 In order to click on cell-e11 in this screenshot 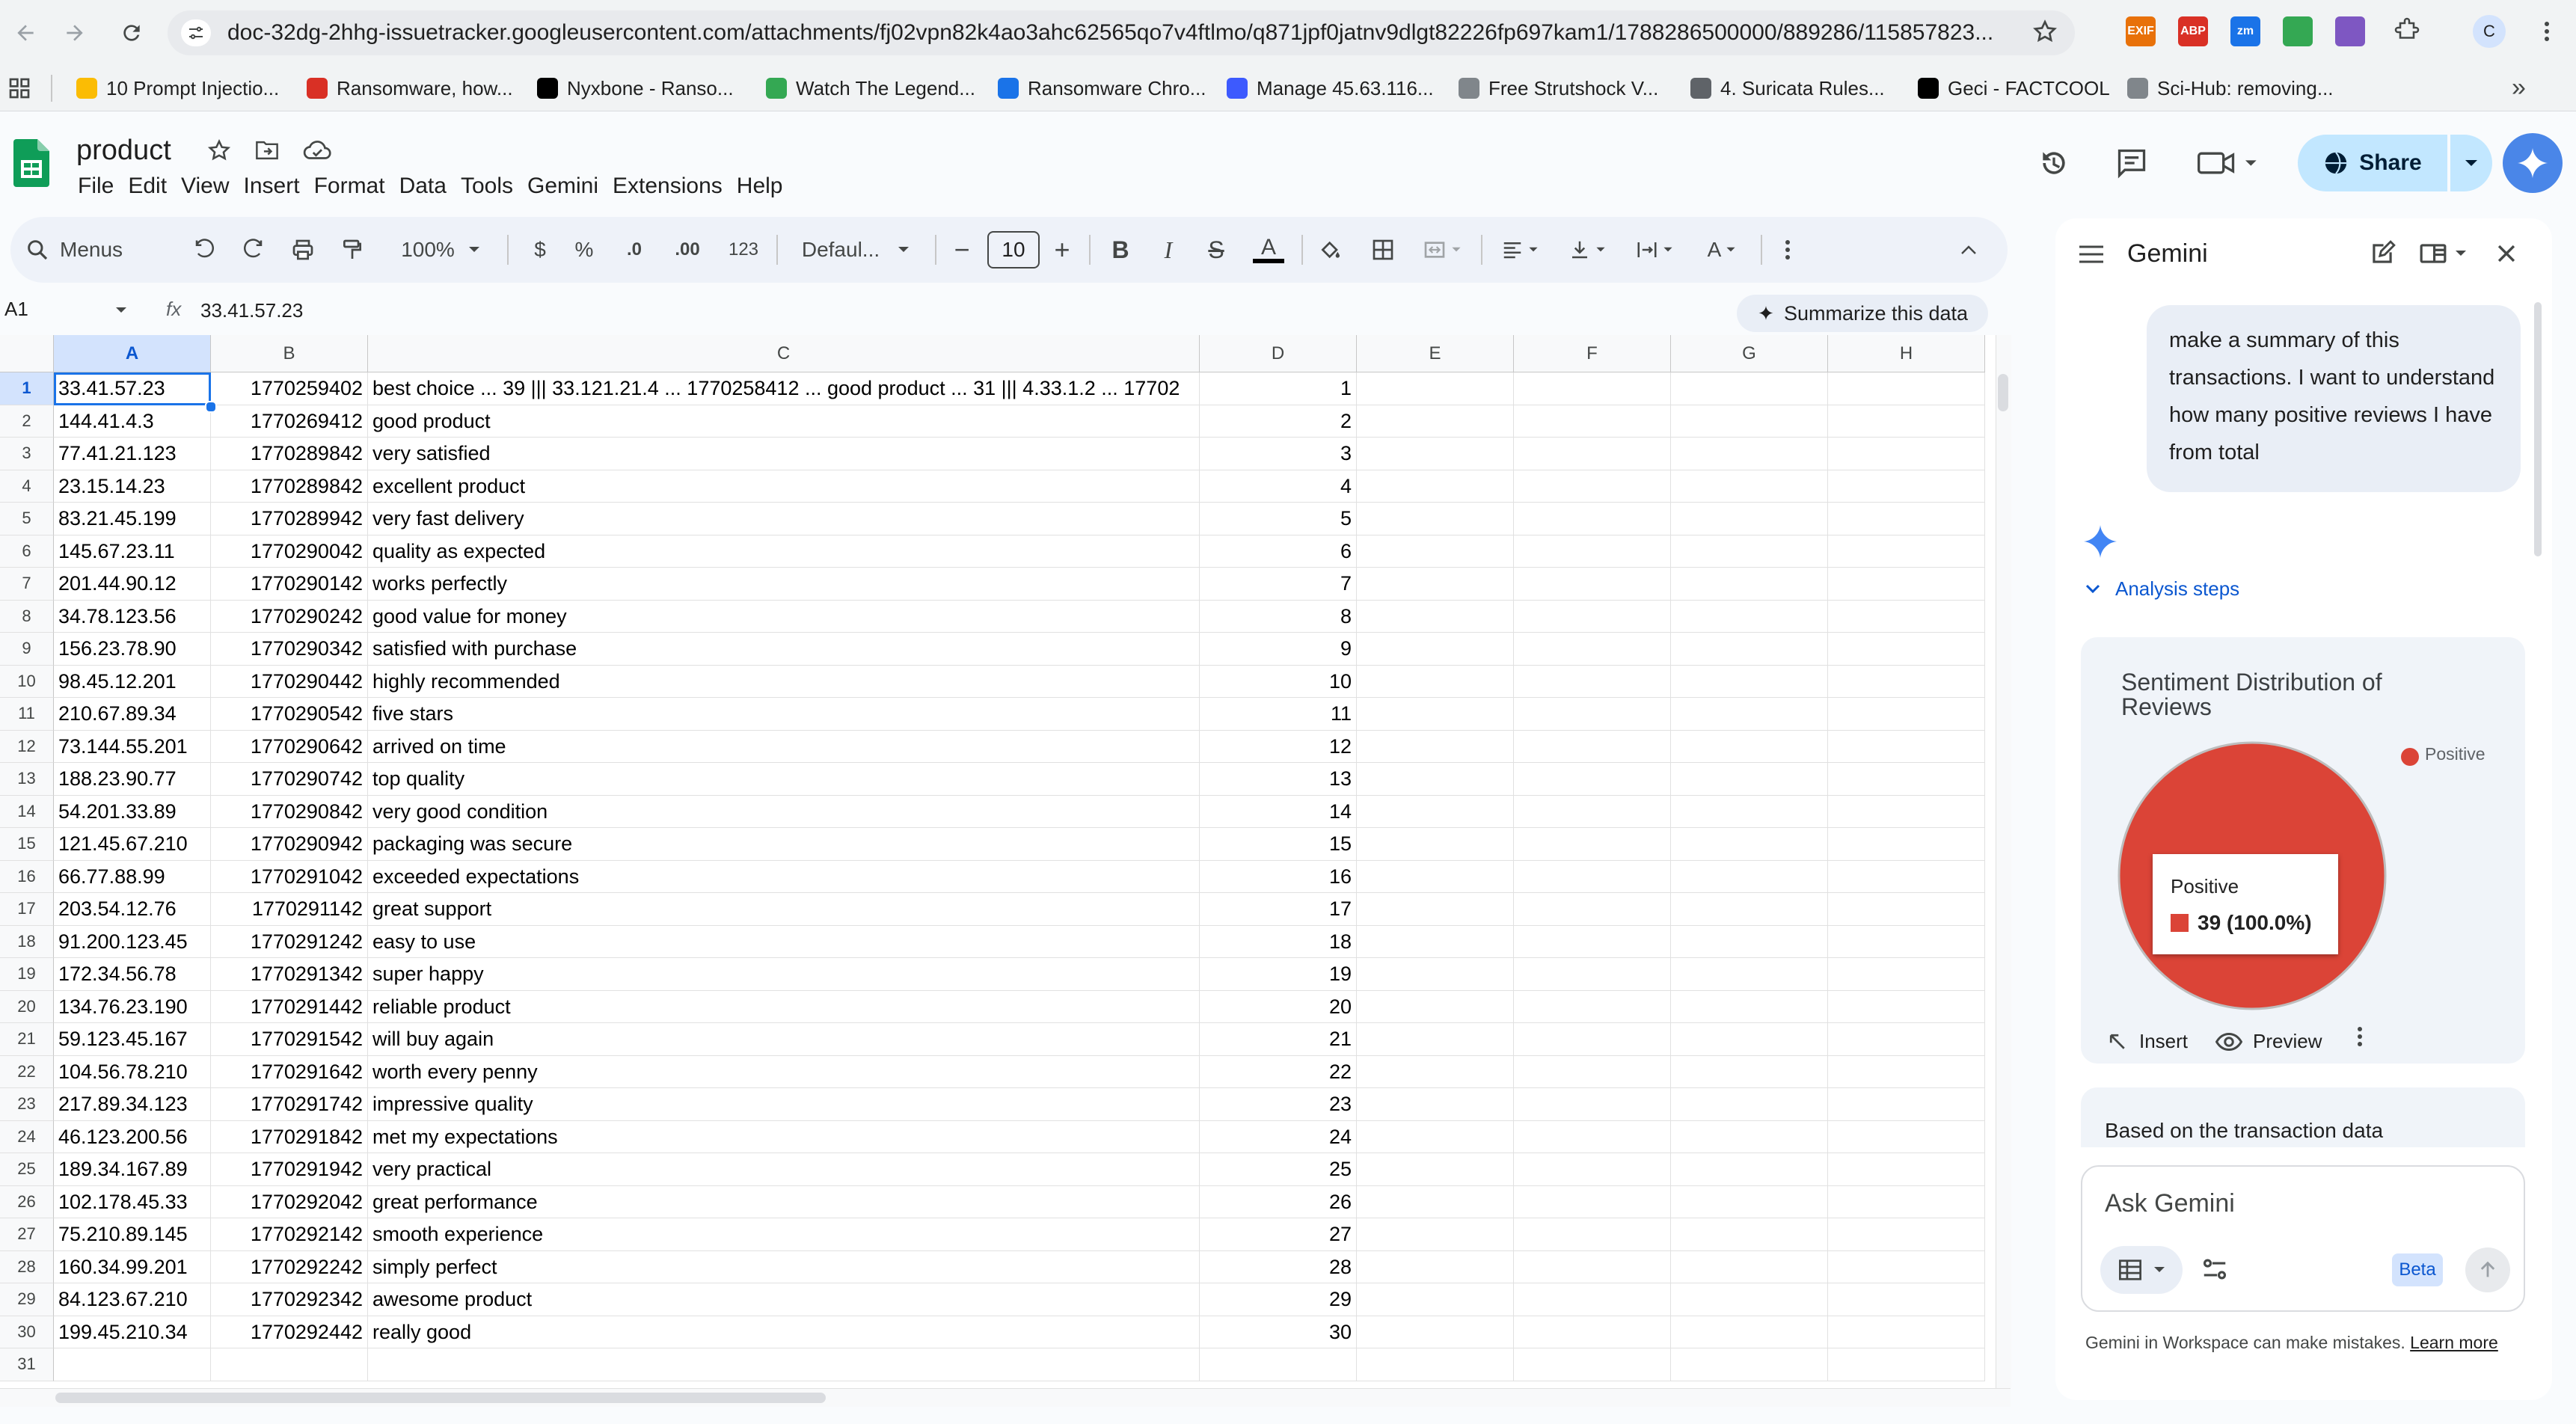, I will do `click(1435, 714)`.